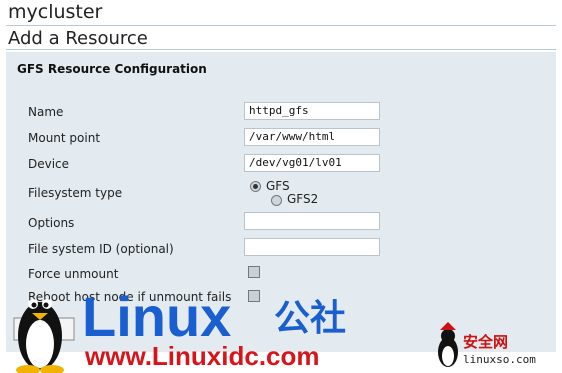 This screenshot has width=562, height=373. Describe the element at coordinates (278, 186) in the screenshot. I see `gfs-radio-label: GFS` at that location.